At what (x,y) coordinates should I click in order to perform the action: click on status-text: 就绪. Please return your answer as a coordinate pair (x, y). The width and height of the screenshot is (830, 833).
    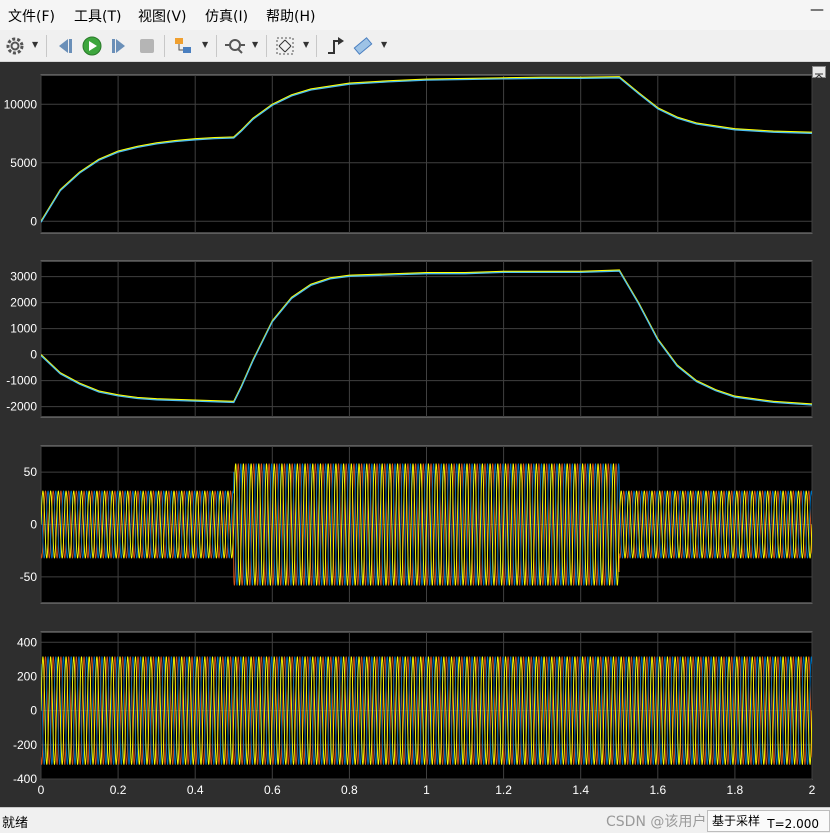
    Looking at the image, I should click on (15, 823).